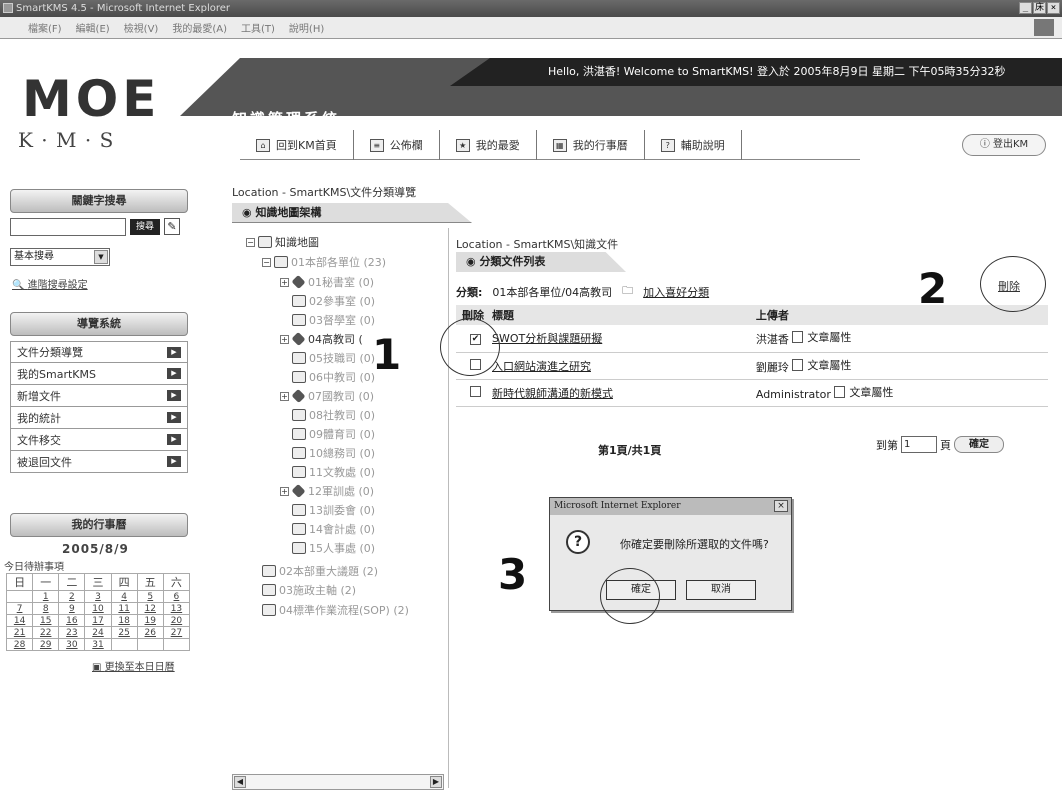 Image resolution: width=1062 pixels, height=796 pixels. Describe the element at coordinates (320, 571) in the screenshot. I see `tree-item: 02本部重大議題 (2)` at that location.